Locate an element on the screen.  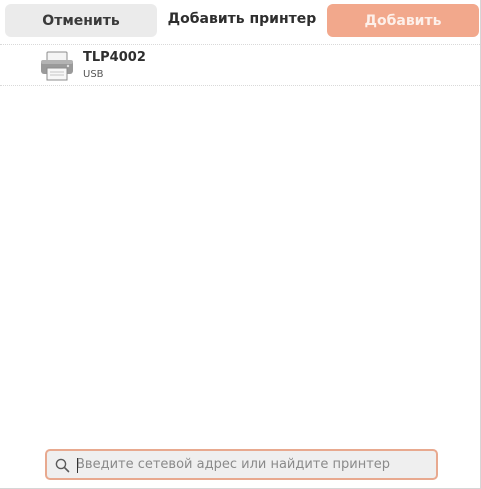
printer-list-item: TLP4002 USB is located at coordinates (240, 65).